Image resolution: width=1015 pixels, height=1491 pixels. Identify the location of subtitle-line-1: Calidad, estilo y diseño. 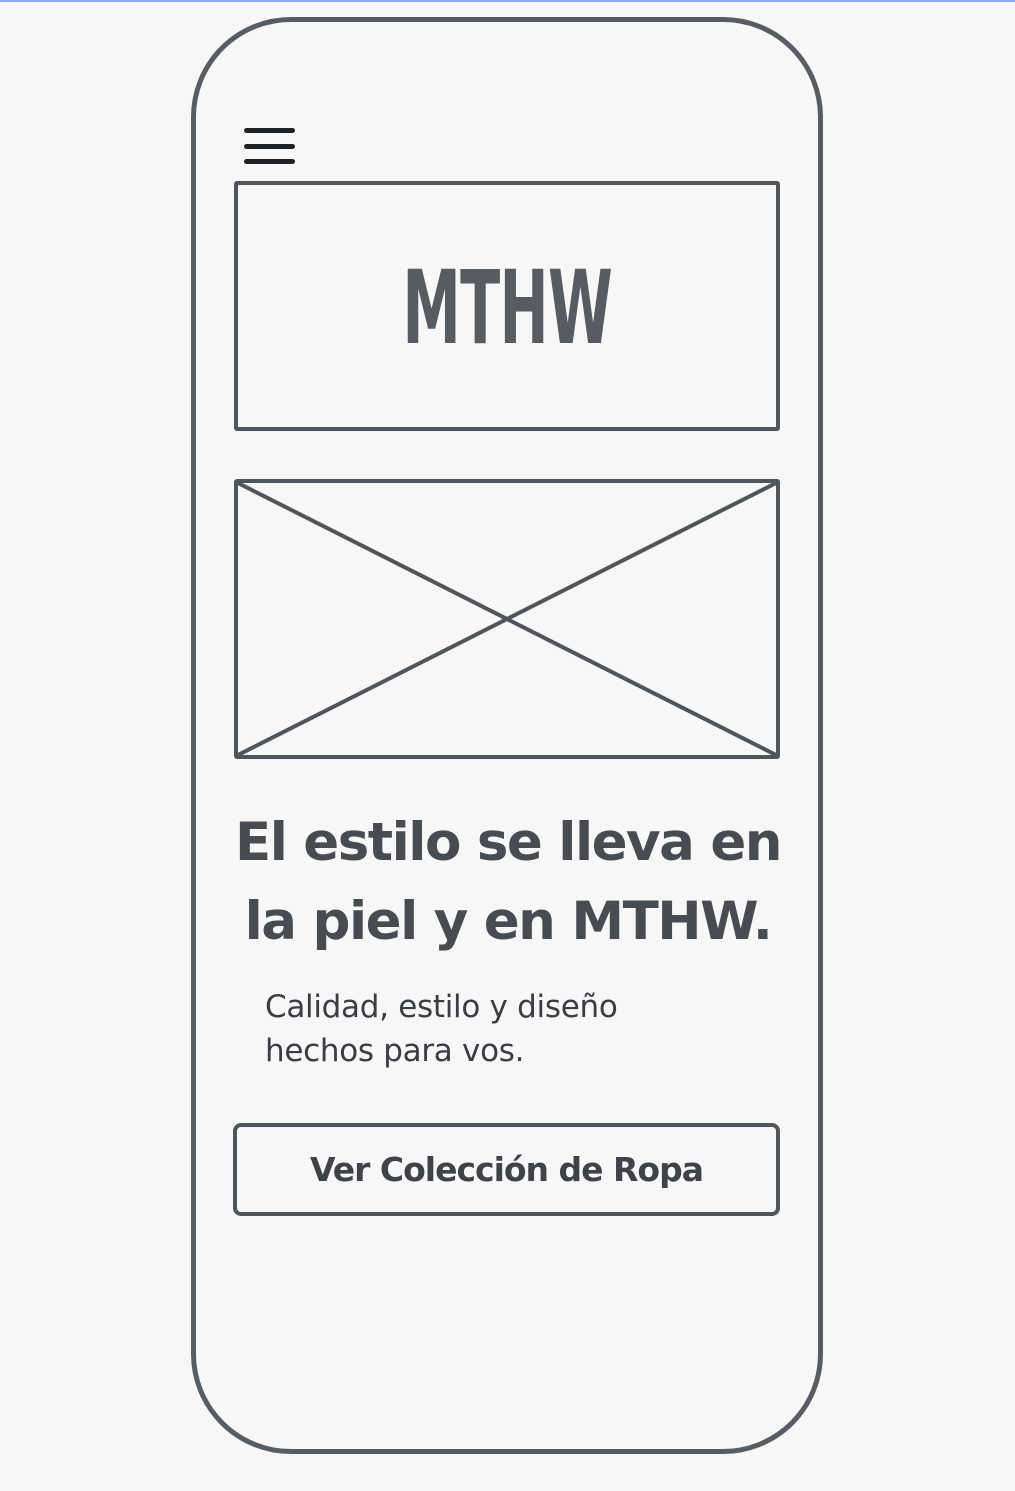
(441, 1007).